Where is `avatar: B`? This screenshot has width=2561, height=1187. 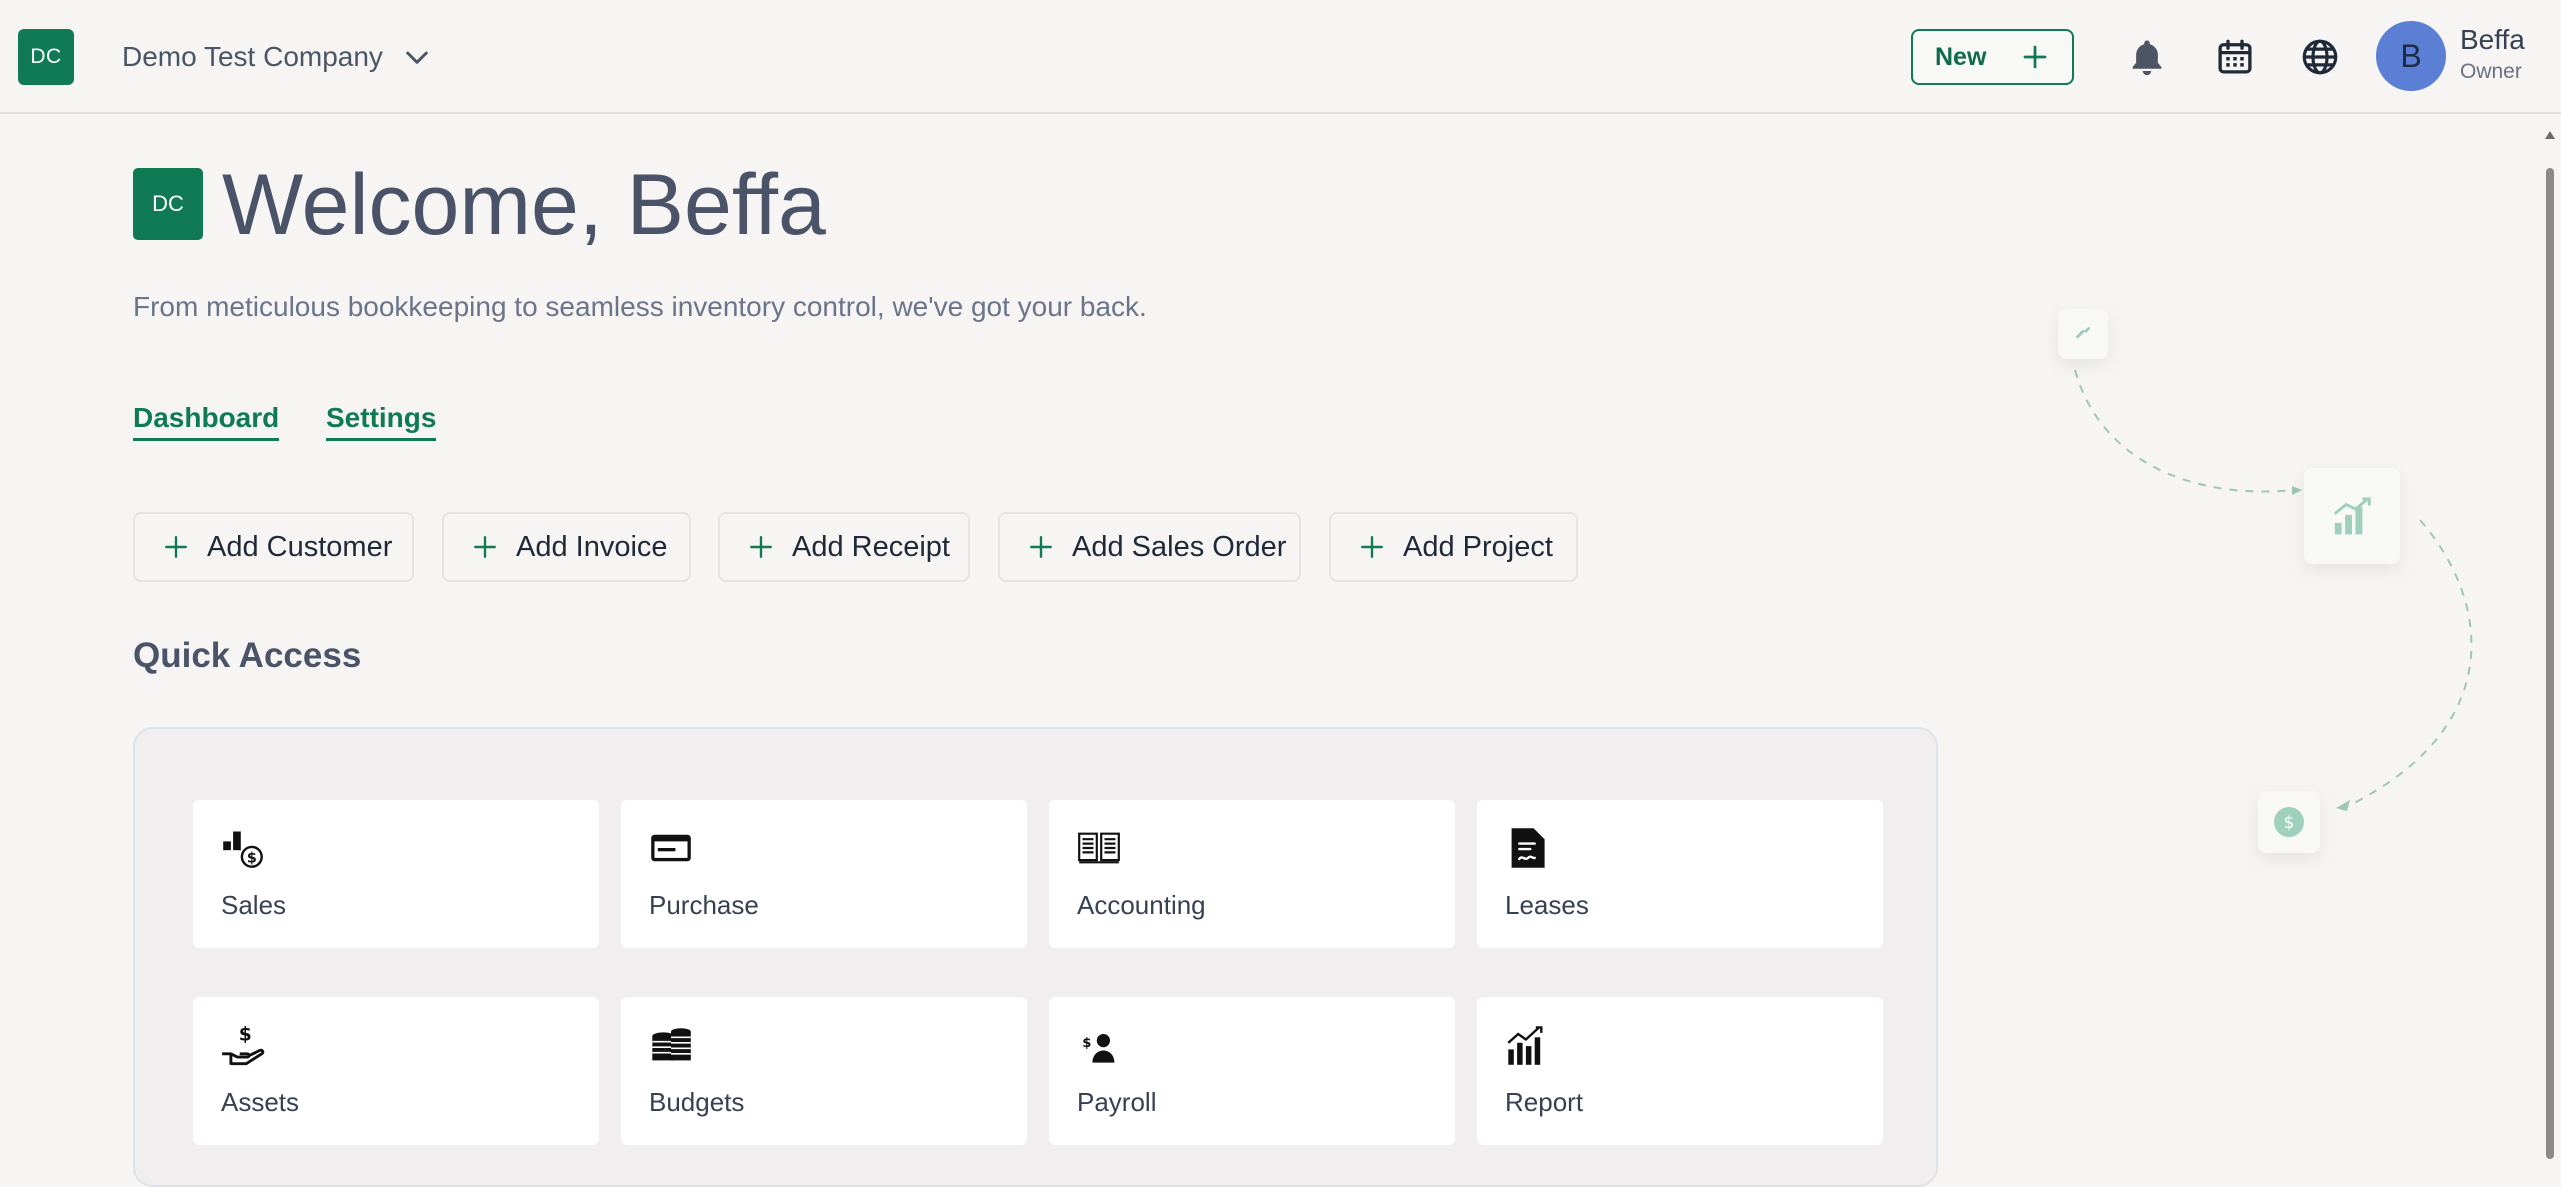 avatar: B is located at coordinates (2411, 56).